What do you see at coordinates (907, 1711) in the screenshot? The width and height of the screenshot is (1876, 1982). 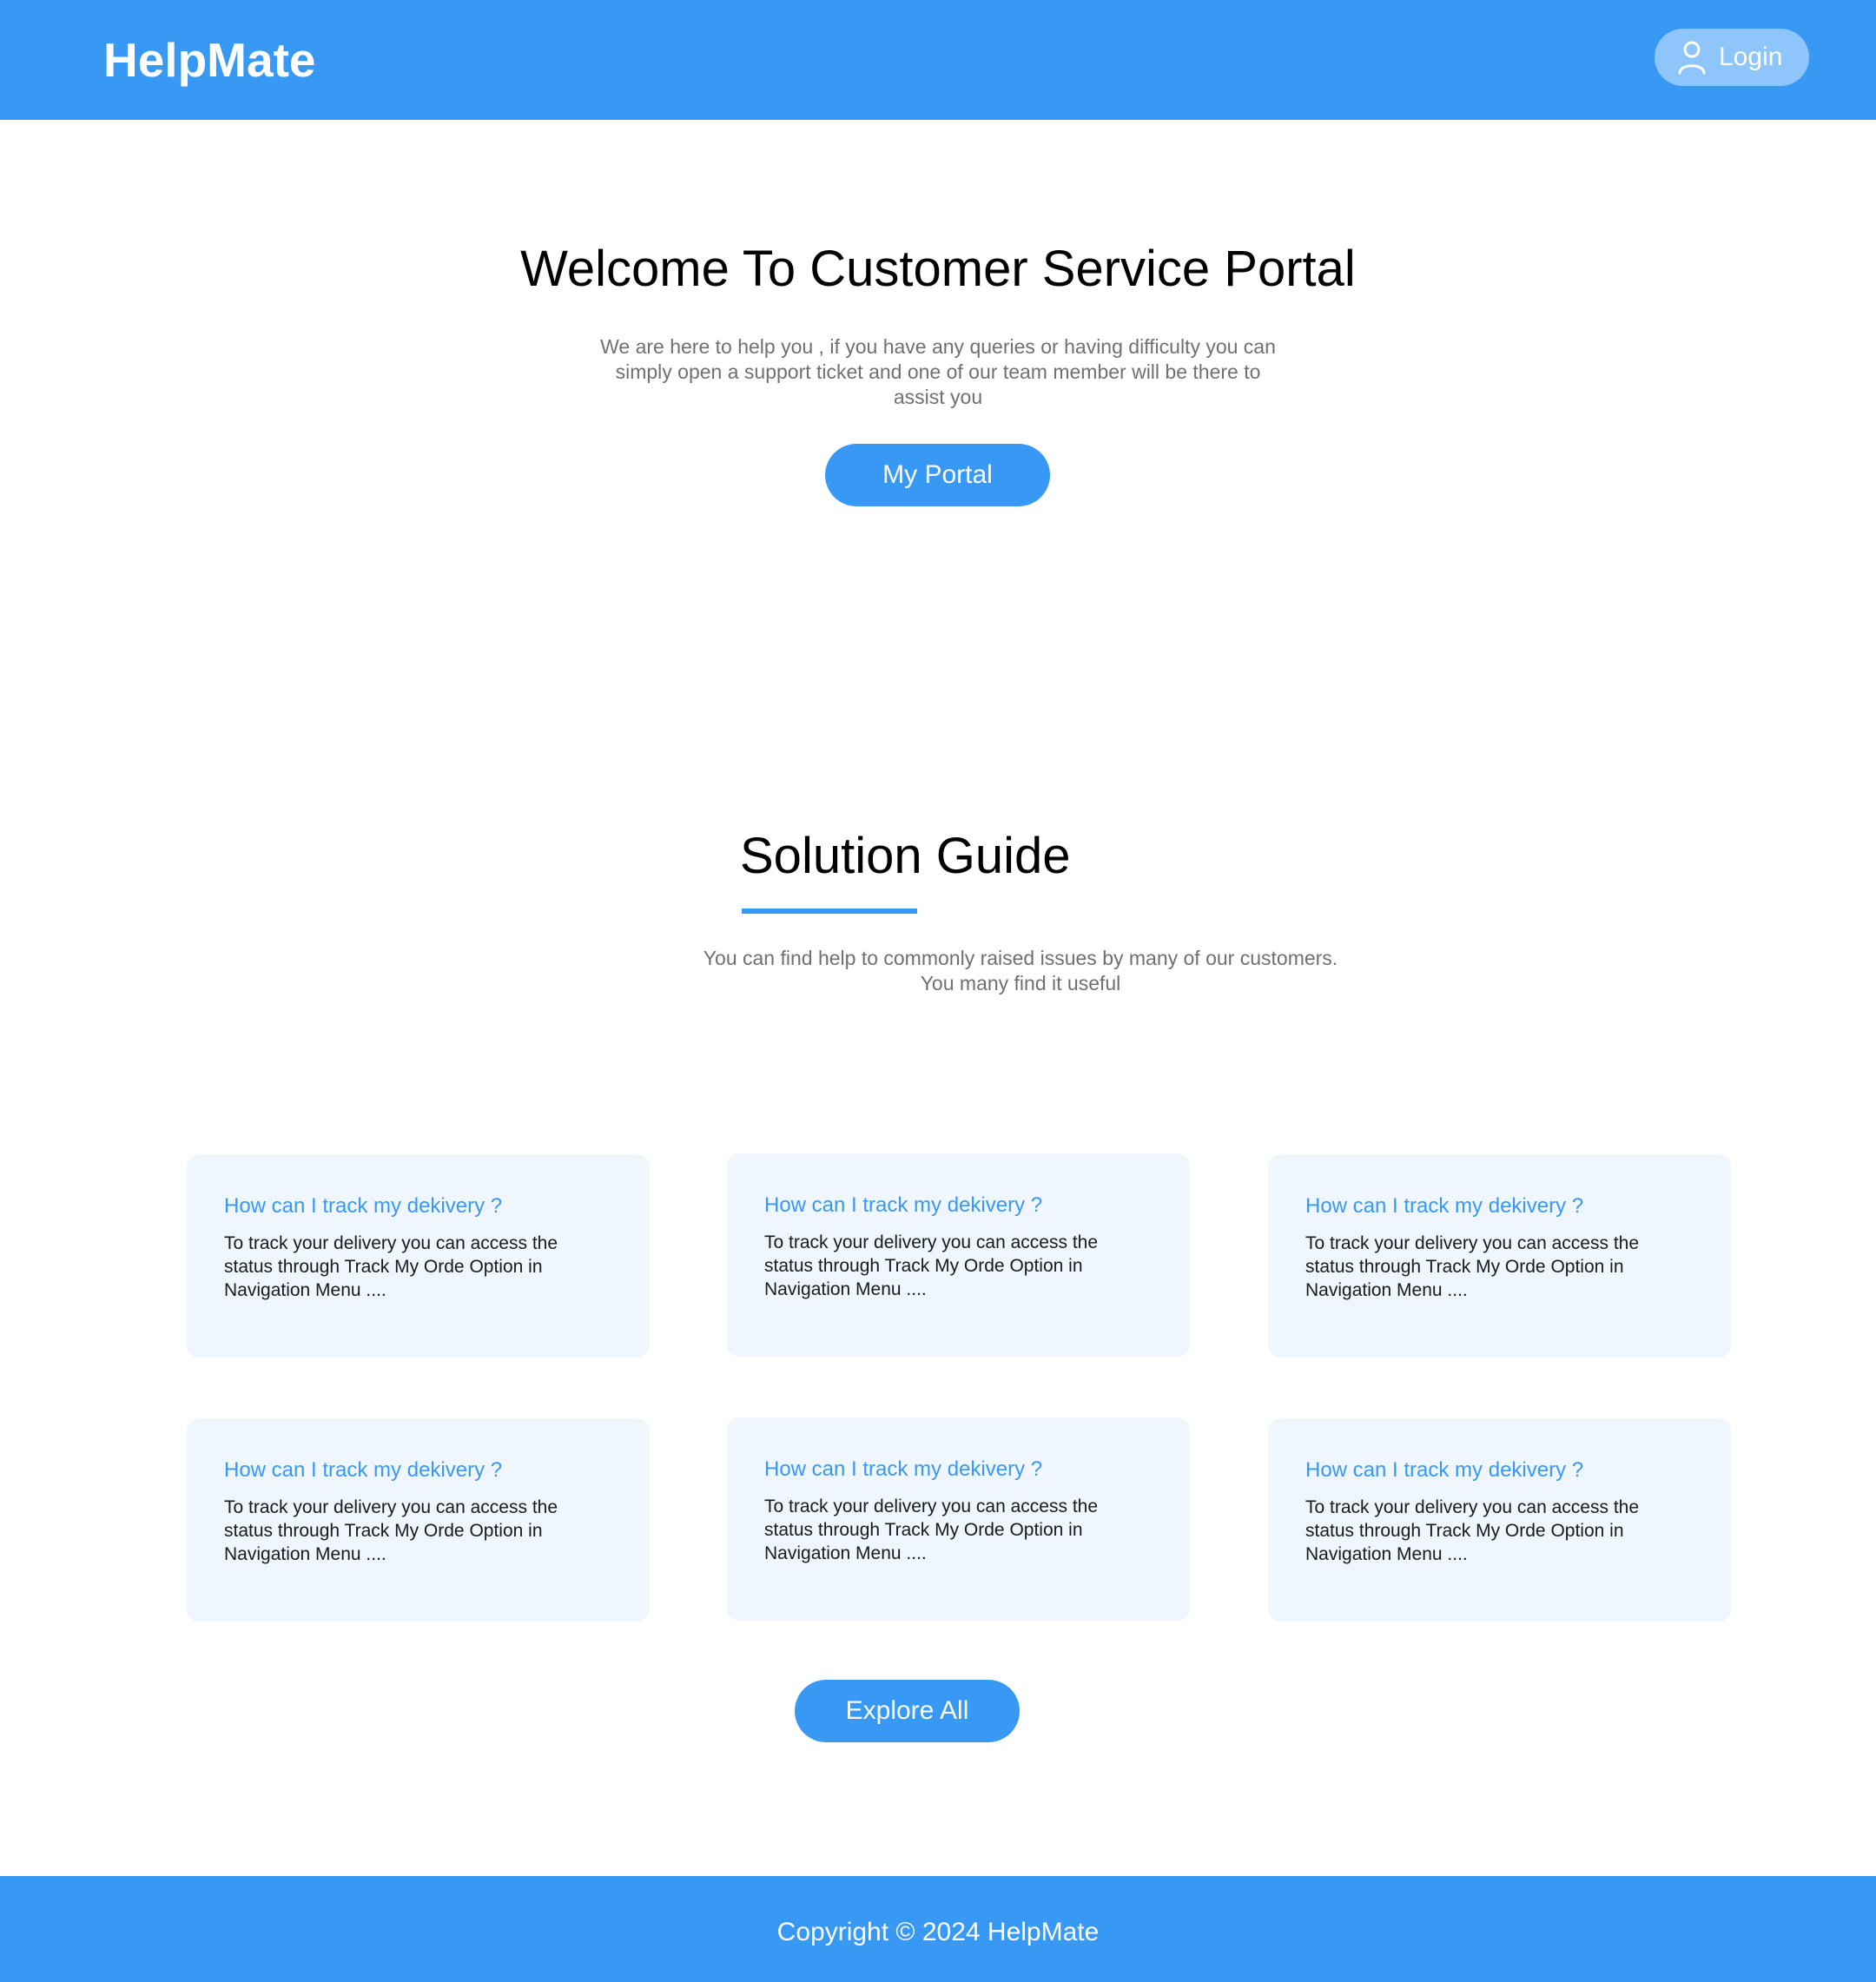 I see `explore-all-button: Explore All` at bounding box center [907, 1711].